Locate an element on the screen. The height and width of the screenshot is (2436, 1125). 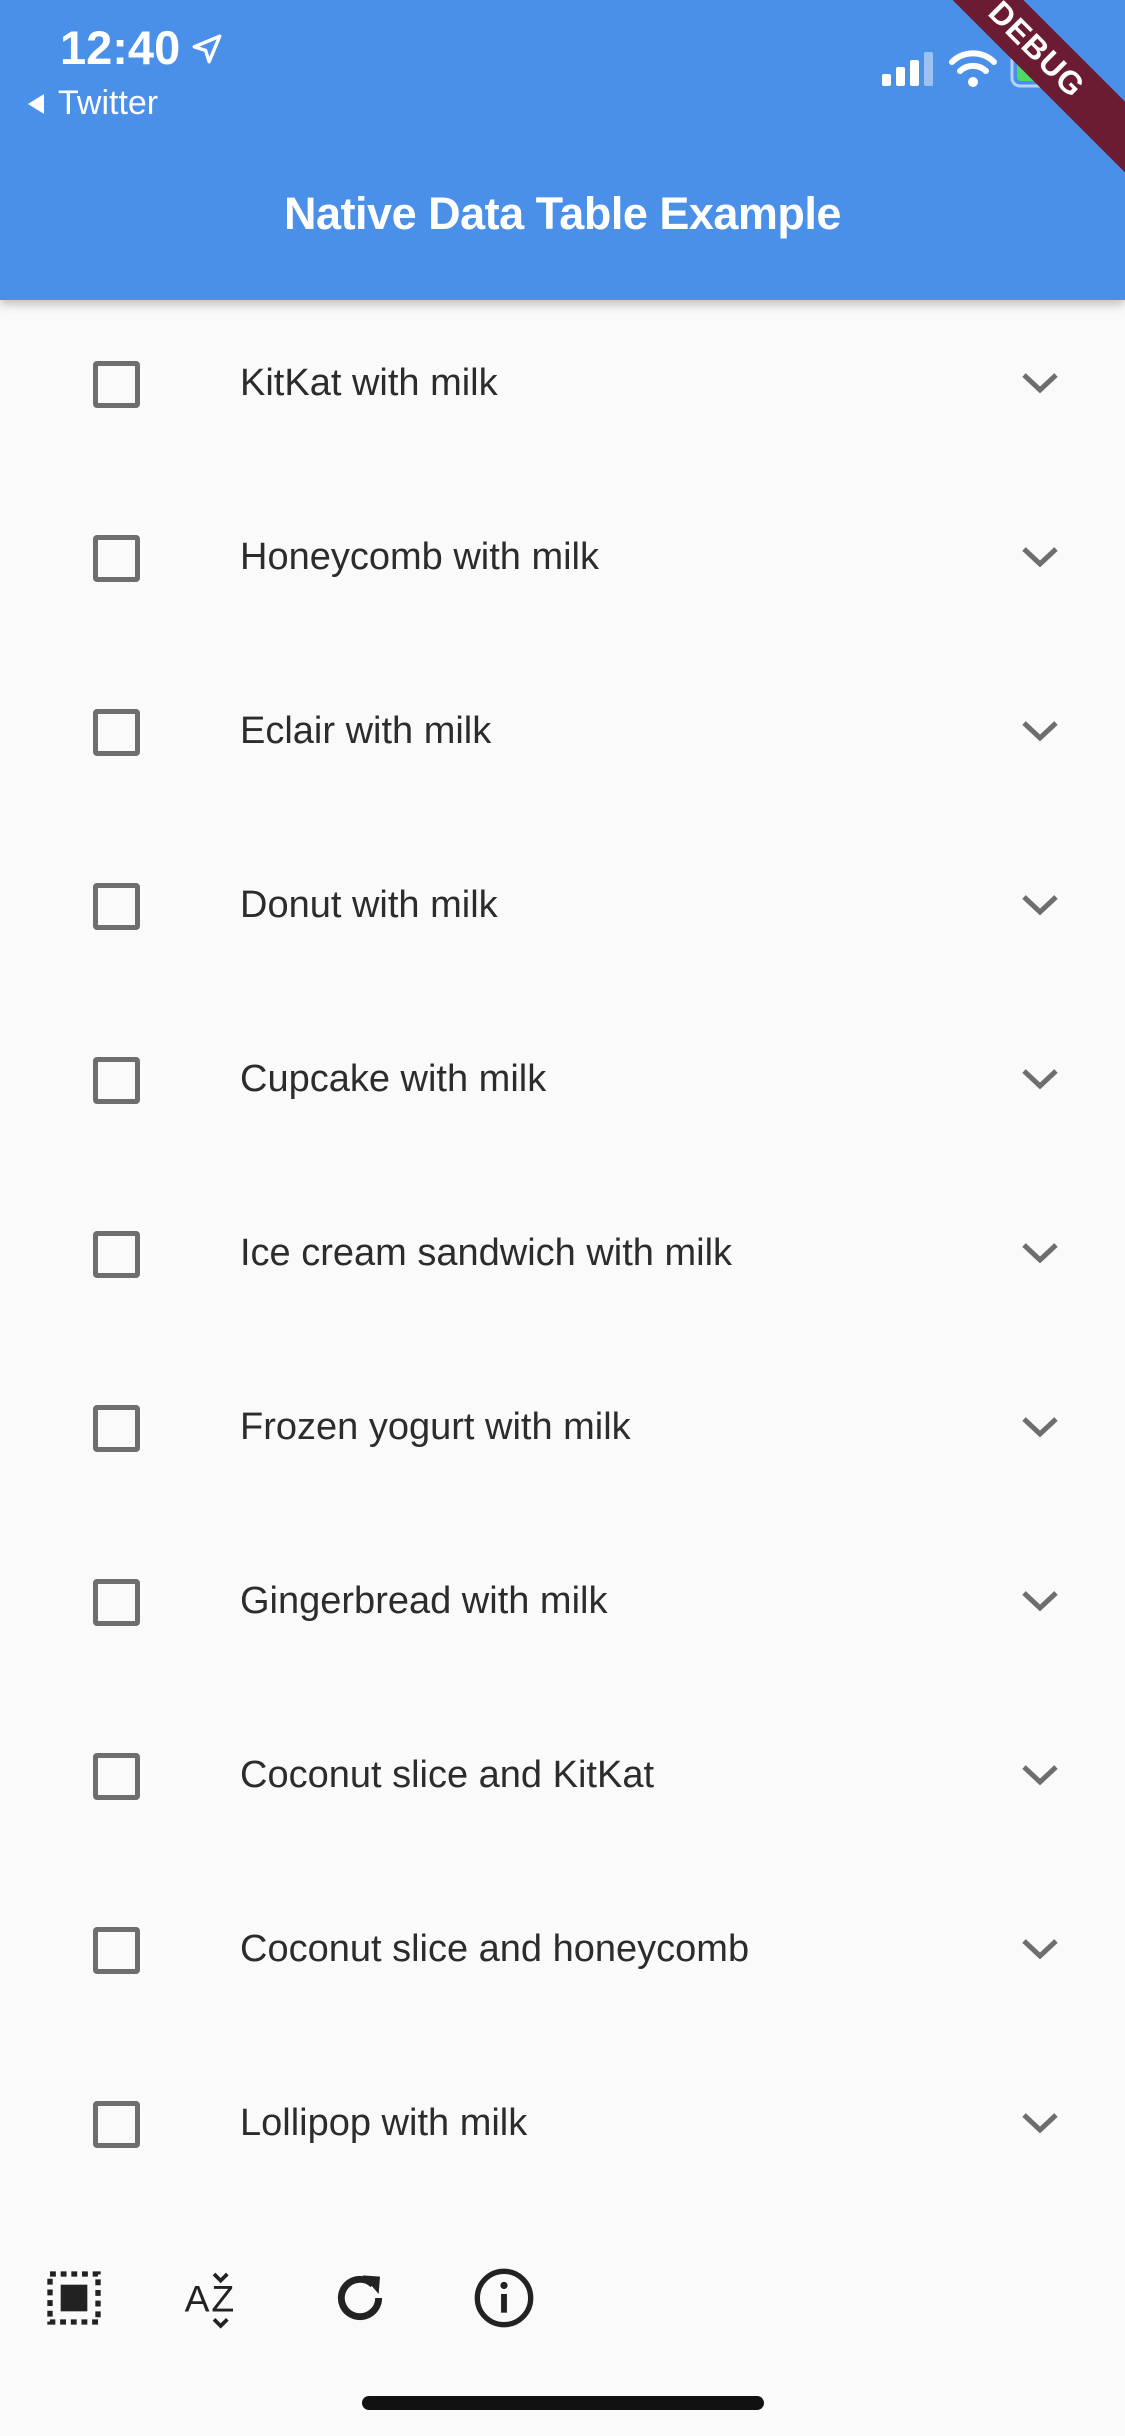
app-bar: 12:40 Twitter Native Data Table Example is located at coordinates (562, 150).